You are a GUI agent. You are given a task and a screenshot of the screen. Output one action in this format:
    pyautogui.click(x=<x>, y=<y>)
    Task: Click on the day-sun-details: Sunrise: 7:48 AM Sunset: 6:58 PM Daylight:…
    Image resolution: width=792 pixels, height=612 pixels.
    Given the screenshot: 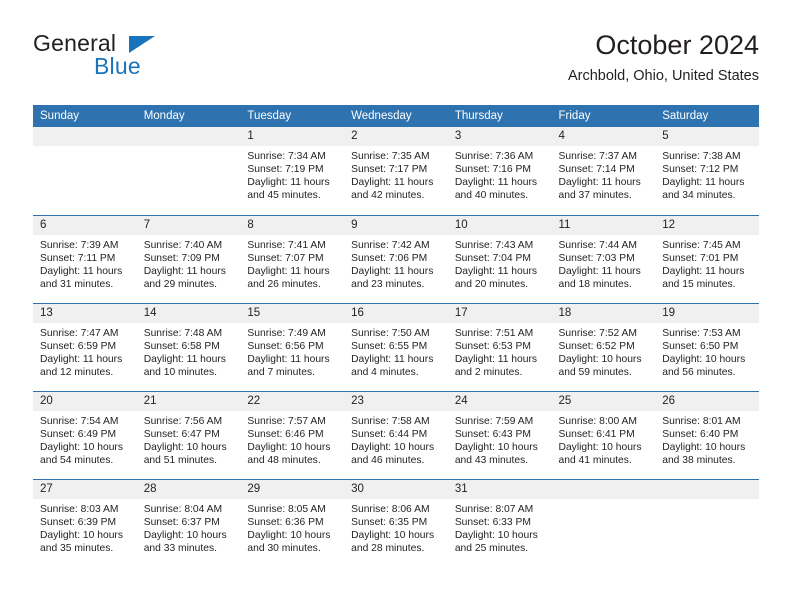 What is the action you would take?
    pyautogui.click(x=189, y=351)
    